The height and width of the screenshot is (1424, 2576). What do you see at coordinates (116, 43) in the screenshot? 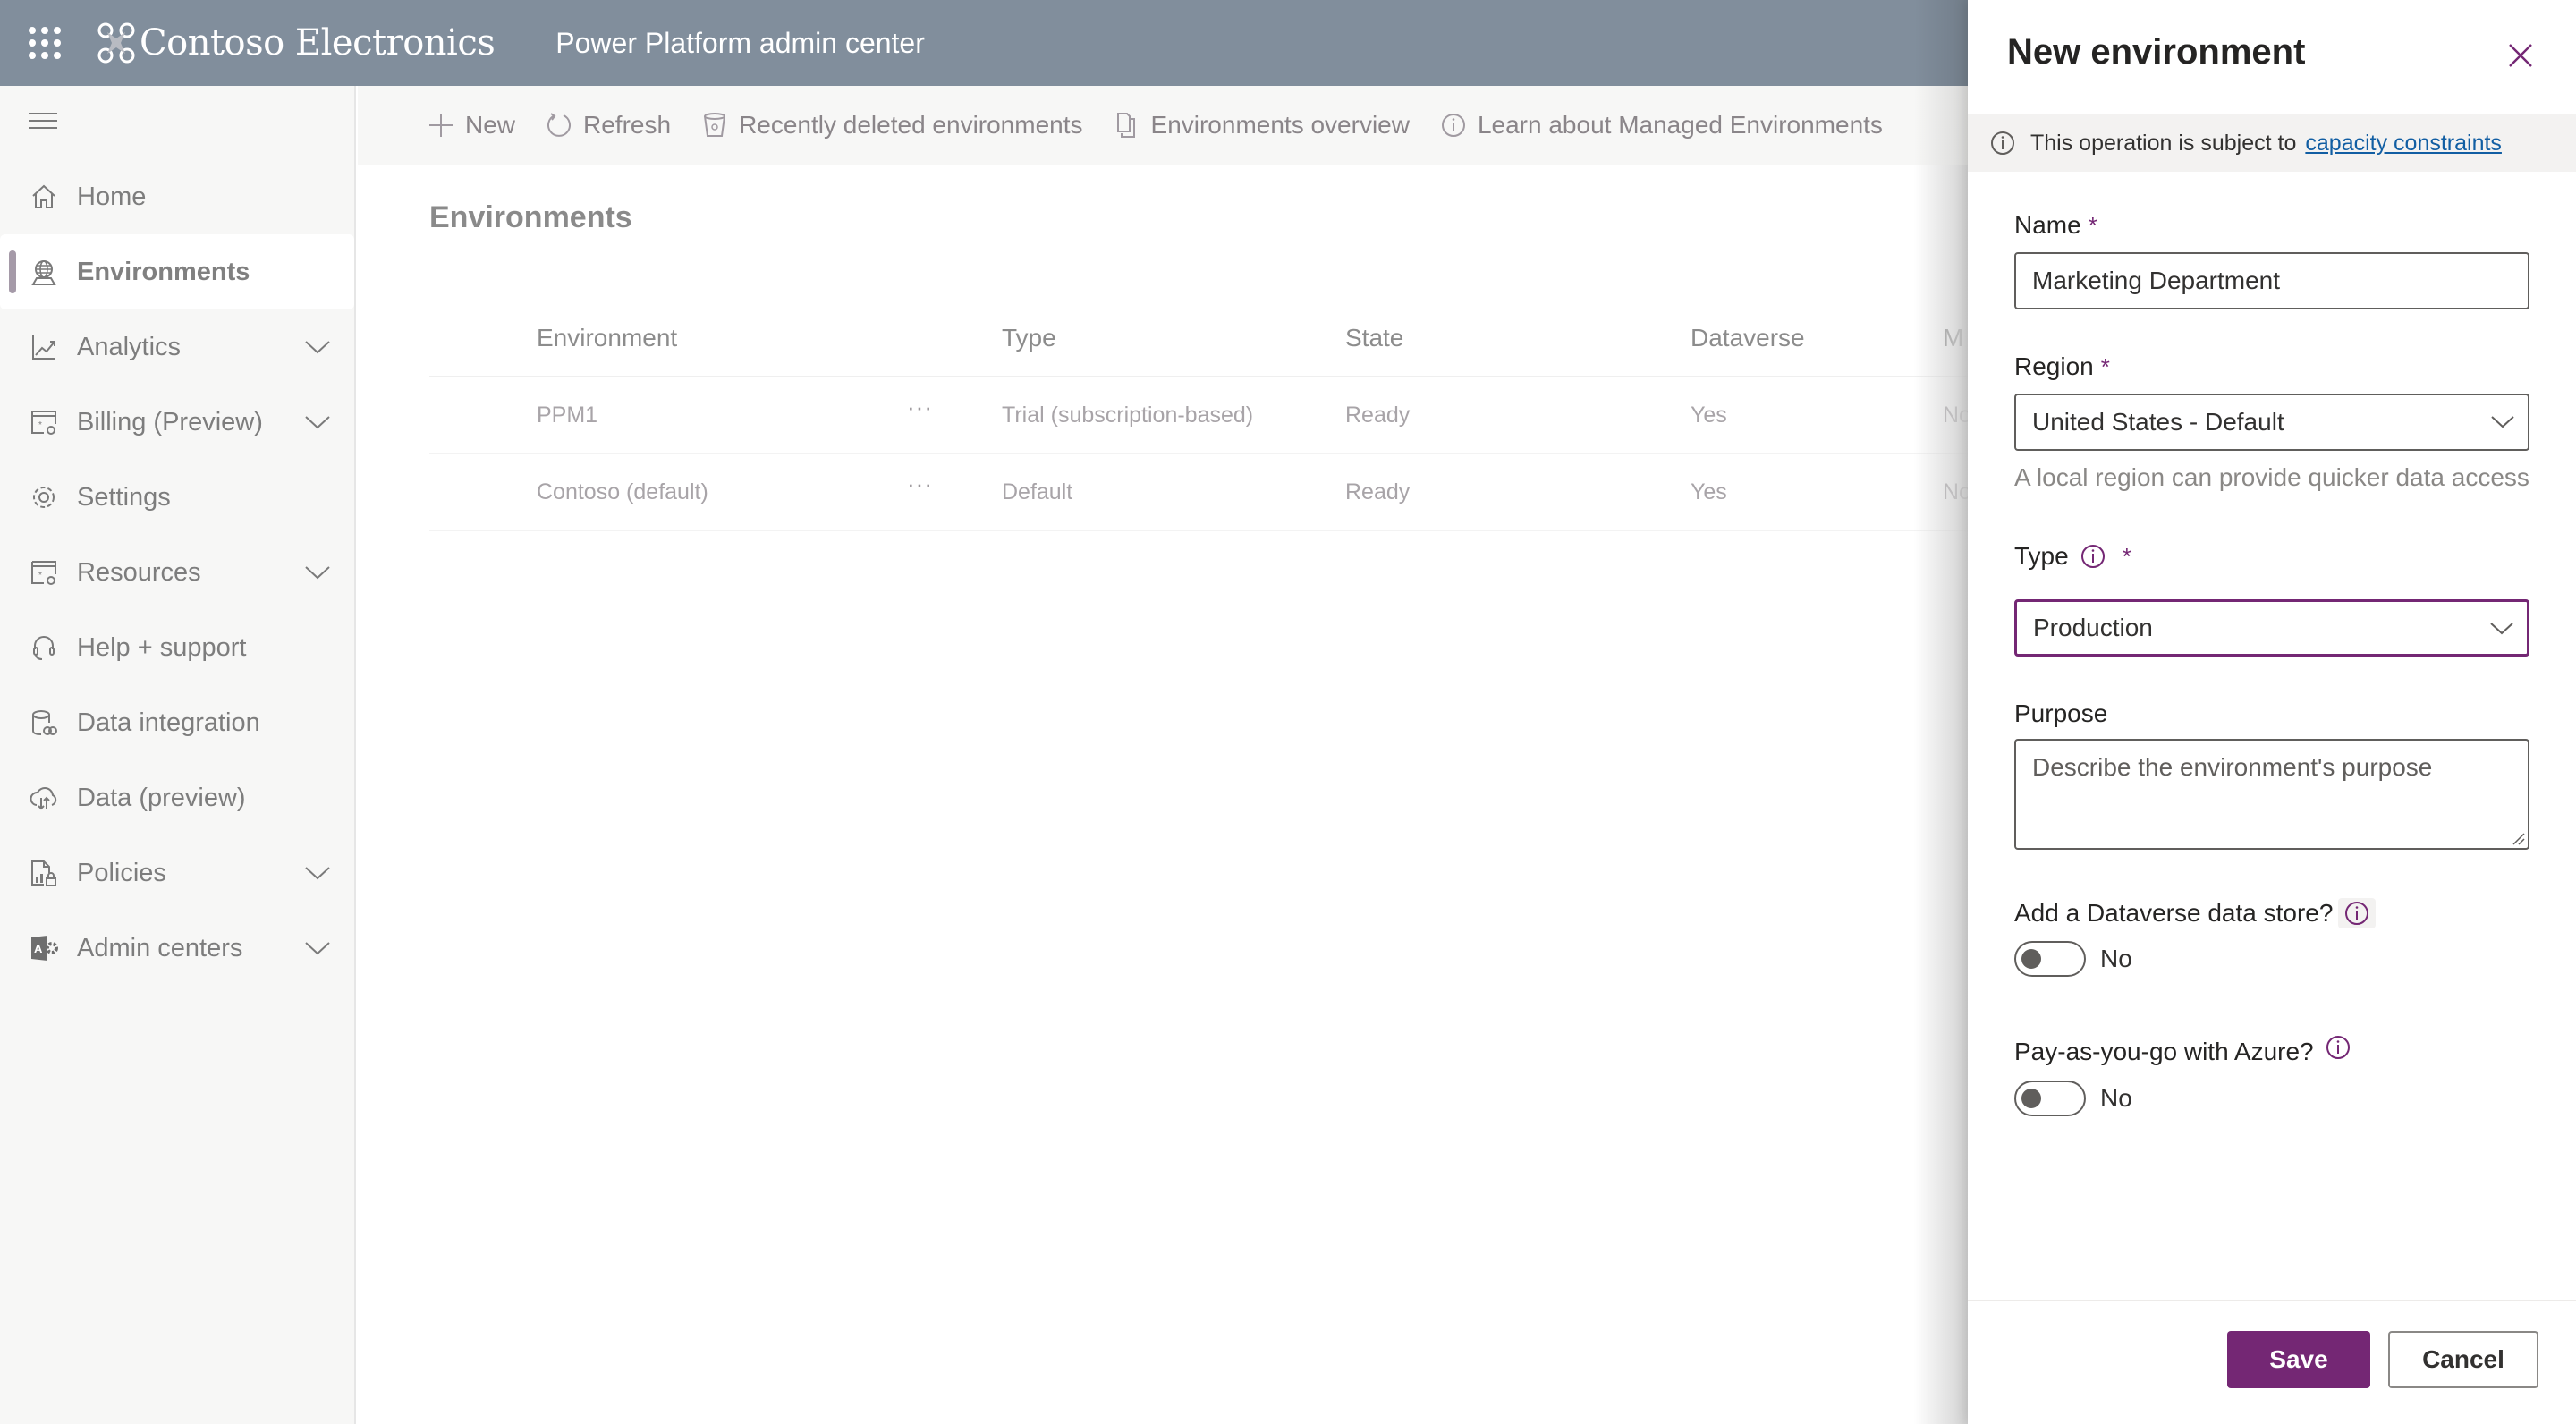
I see `drone-logo-icon` at bounding box center [116, 43].